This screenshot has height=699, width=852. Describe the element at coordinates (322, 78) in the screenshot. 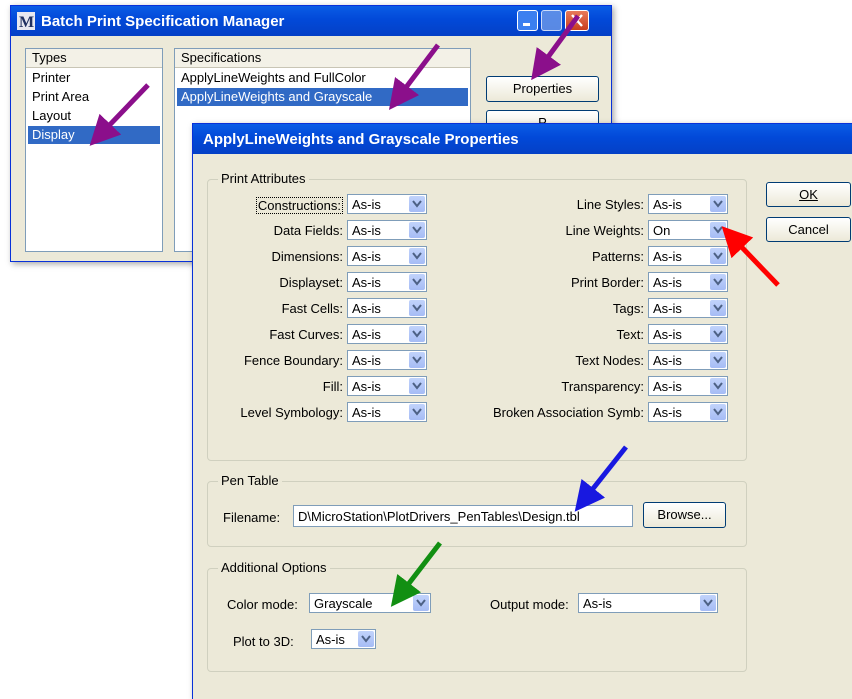

I see `spec-item-fullcolor: ApplyLineWeights and FullColor` at that location.